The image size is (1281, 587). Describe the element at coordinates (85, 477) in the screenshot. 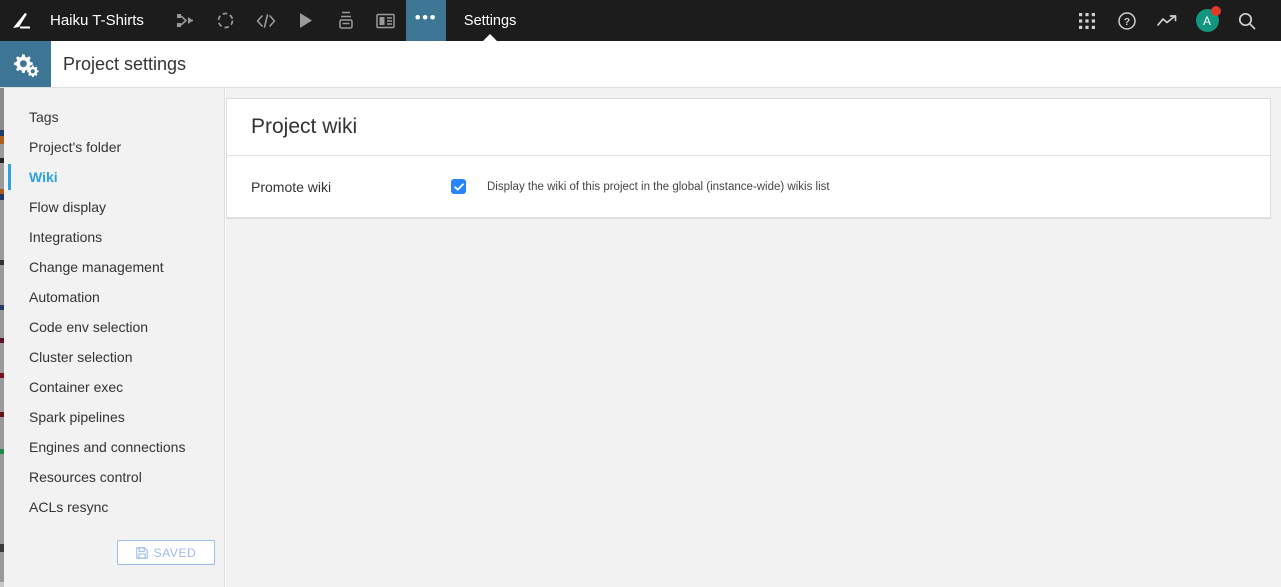

I see `sidebar-item-label: Resources control` at that location.